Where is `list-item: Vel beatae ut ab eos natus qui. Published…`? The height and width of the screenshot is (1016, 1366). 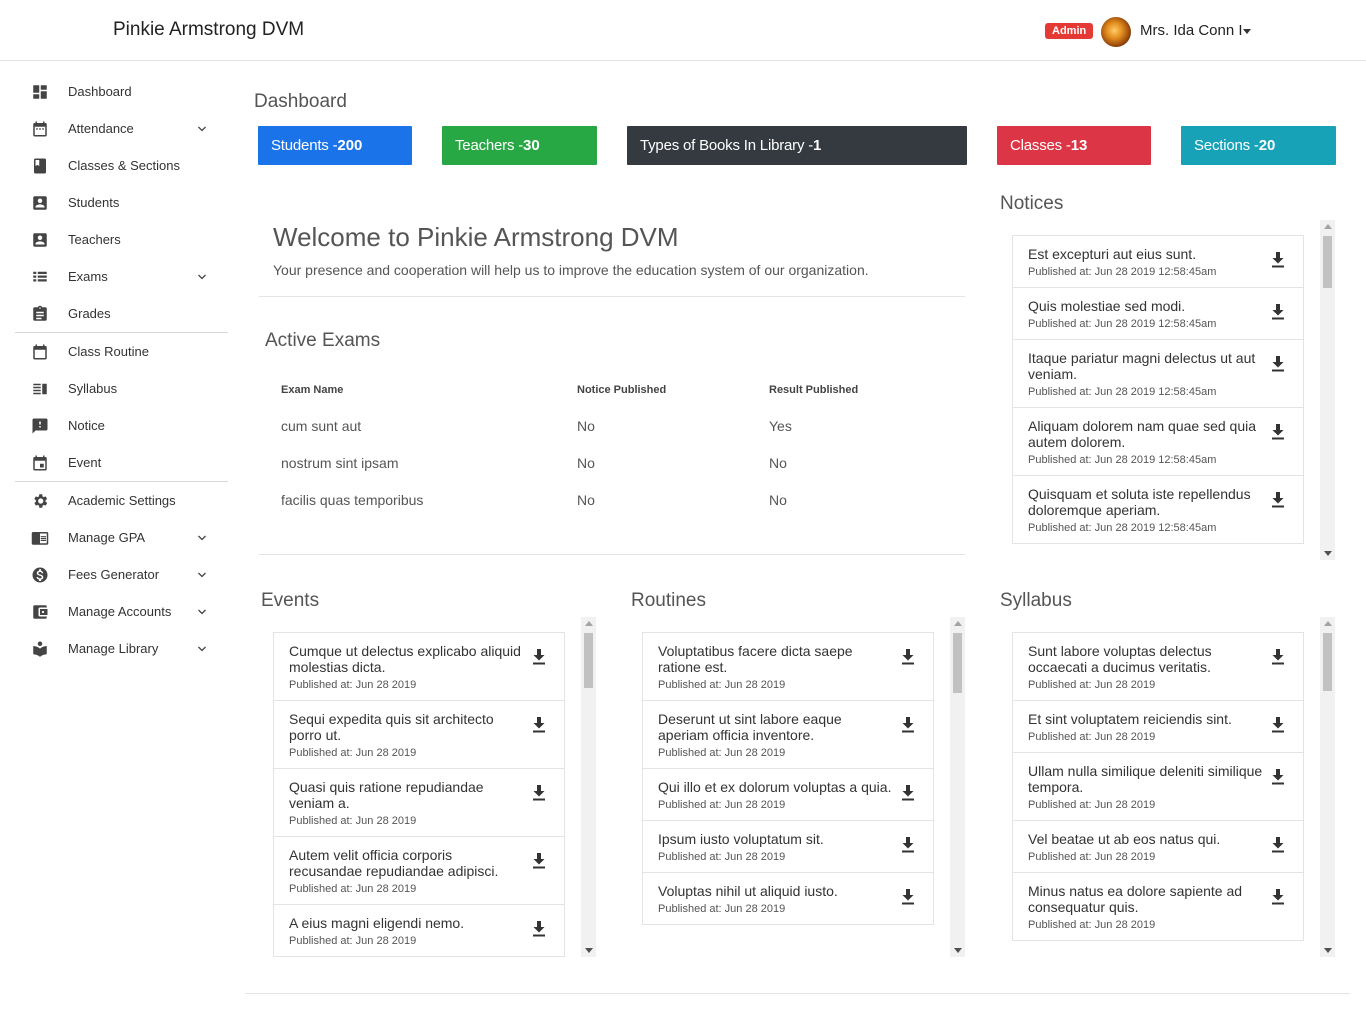
list-item: Vel beatae ut ab eos natus qui. Published… is located at coordinates (1158, 847).